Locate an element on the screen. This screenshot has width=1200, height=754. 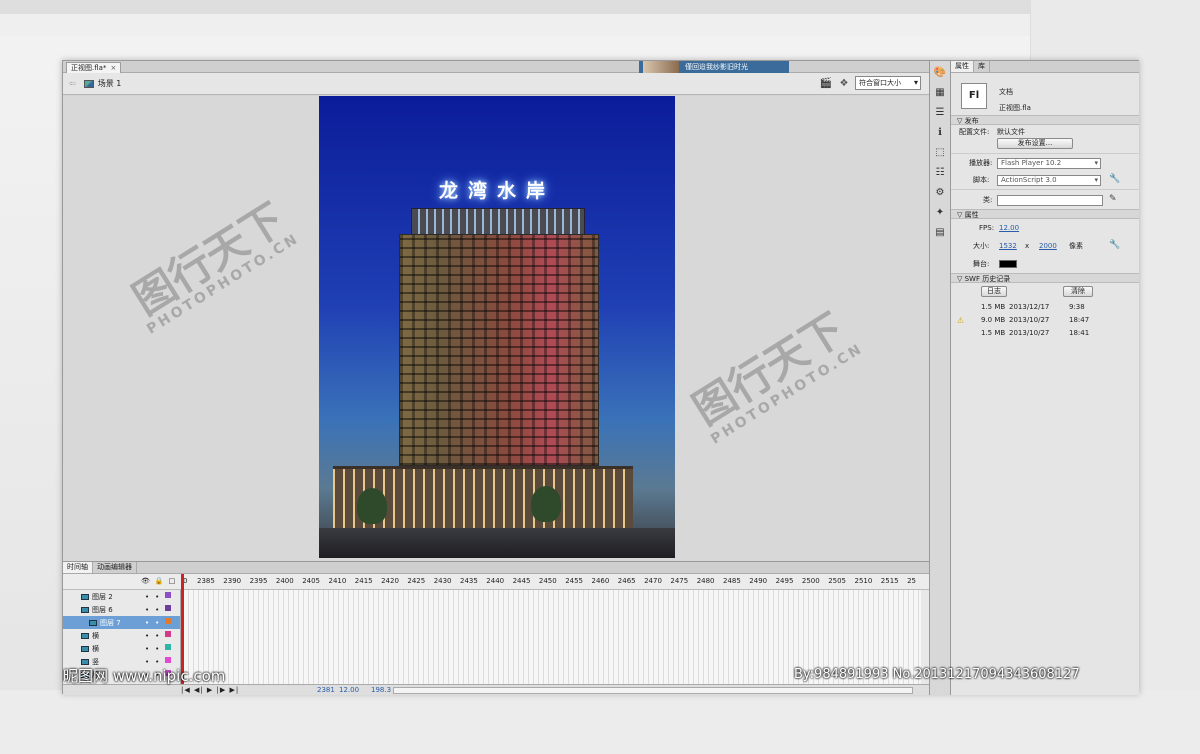
section-properties: ▽ 属性 is located at coordinates (1045, 214).